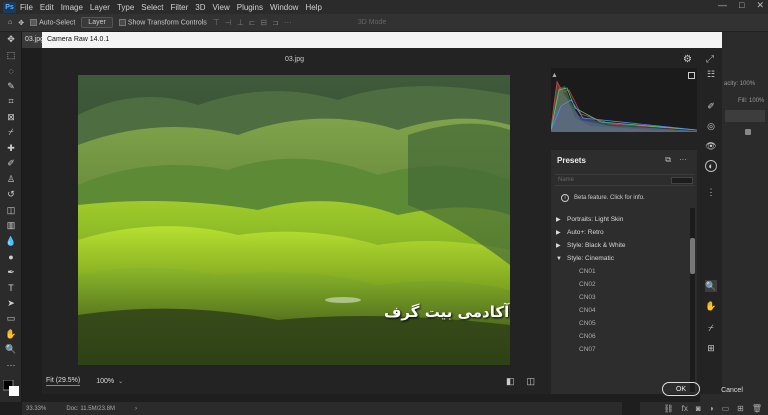 Image resolution: width=768 pixels, height=415 pixels. I want to click on beta-notice: i Beta feature. Click for info., so click(625, 198).